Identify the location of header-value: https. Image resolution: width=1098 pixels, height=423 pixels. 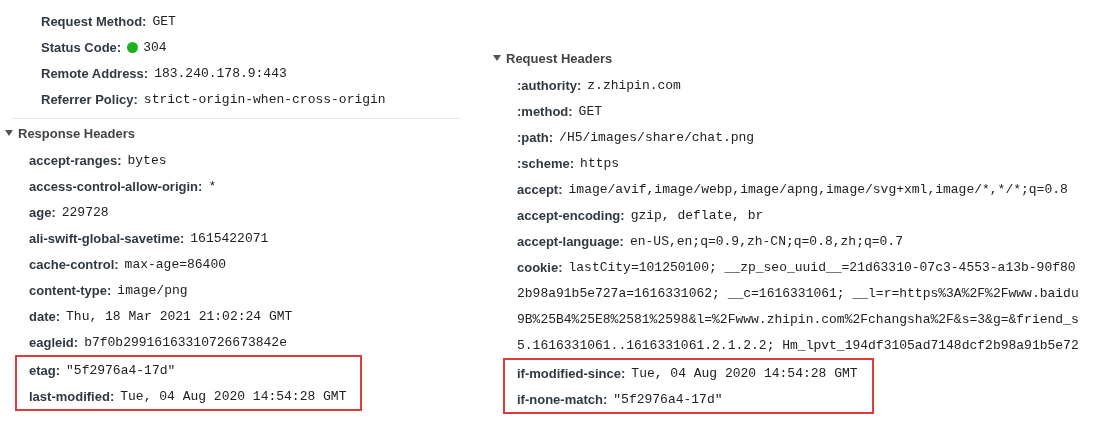
(600, 163).